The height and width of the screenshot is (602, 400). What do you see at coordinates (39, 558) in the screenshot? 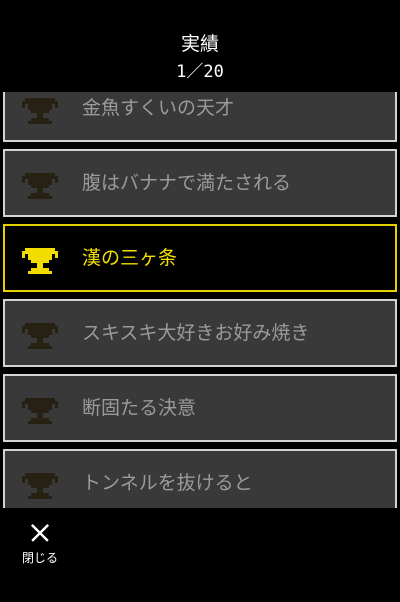
I see `close-label: 閉じる` at bounding box center [39, 558].